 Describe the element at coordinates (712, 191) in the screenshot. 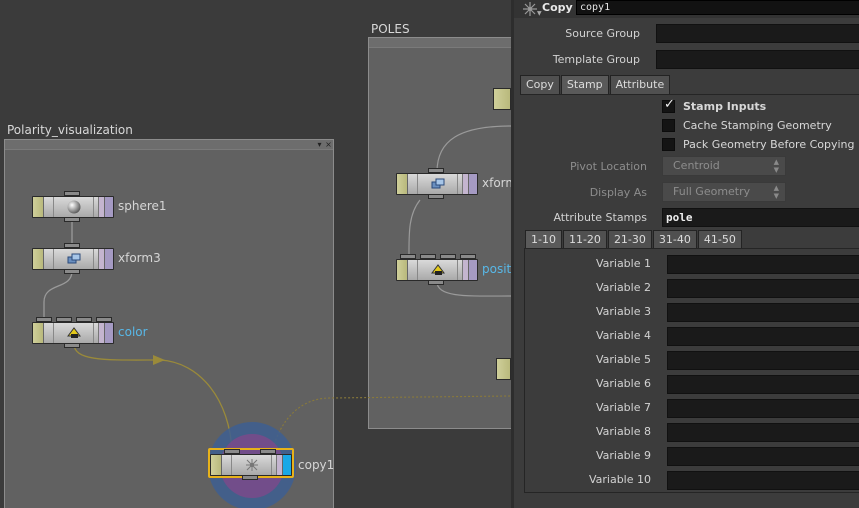

I see `display-as-value: Full Geometry` at that location.